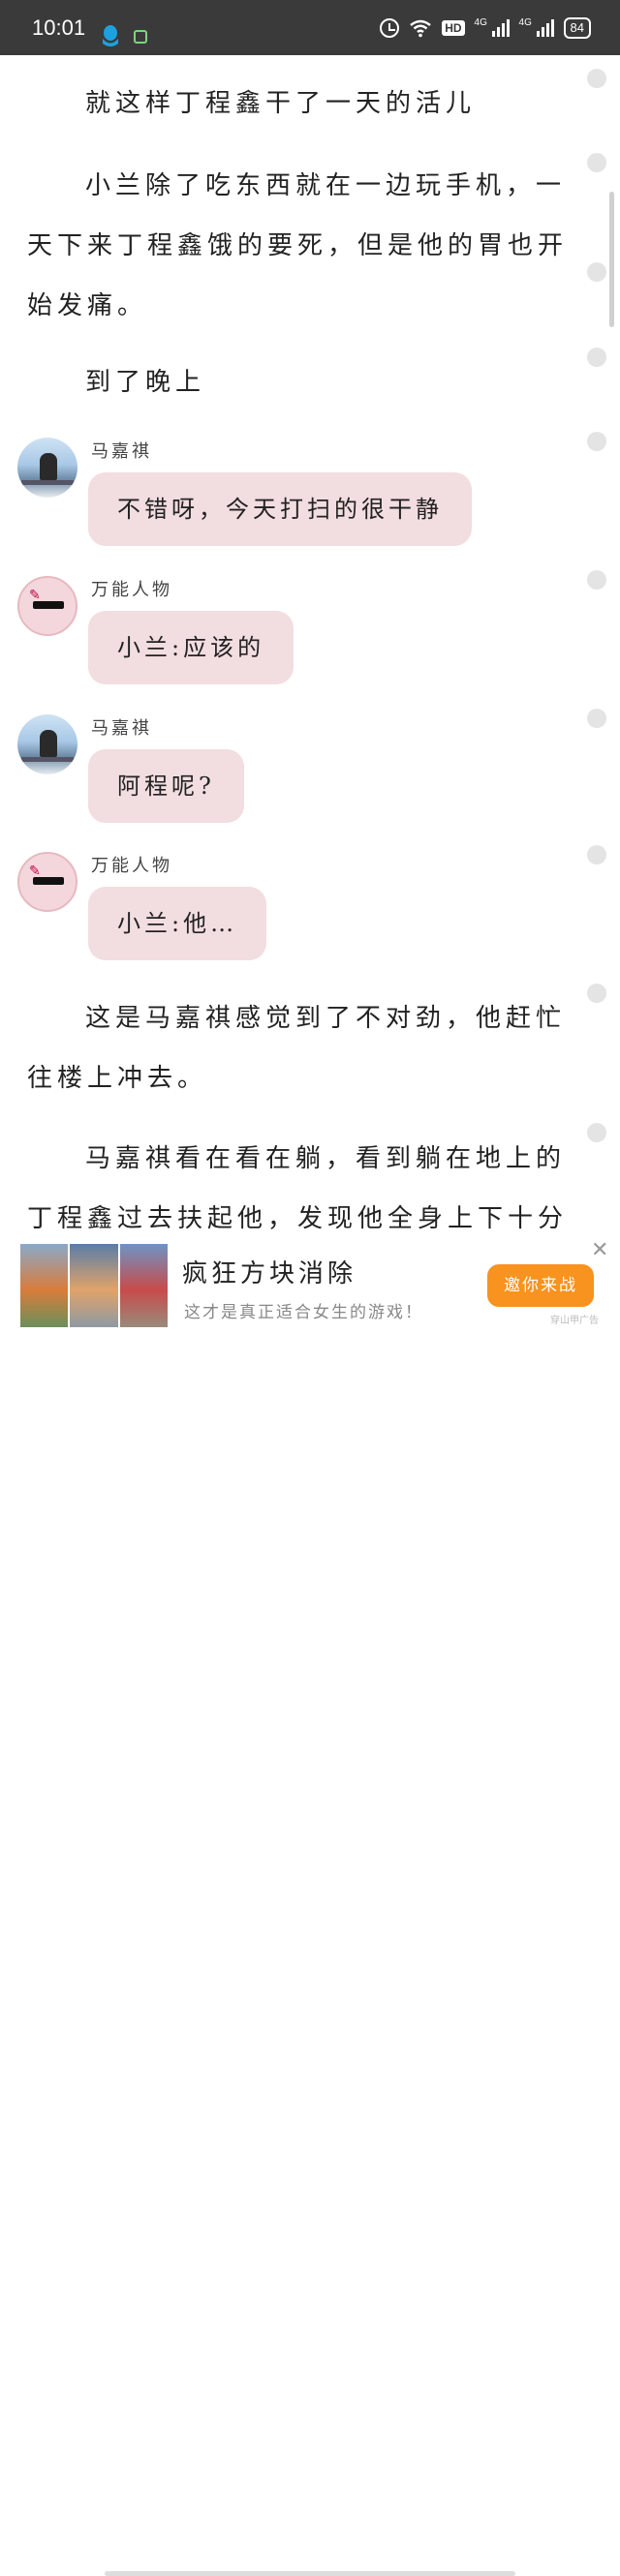 Image resolution: width=620 pixels, height=2576 pixels. What do you see at coordinates (288, 770) in the screenshot?
I see `chat-message: 马嘉祺 阿程呢?` at bounding box center [288, 770].